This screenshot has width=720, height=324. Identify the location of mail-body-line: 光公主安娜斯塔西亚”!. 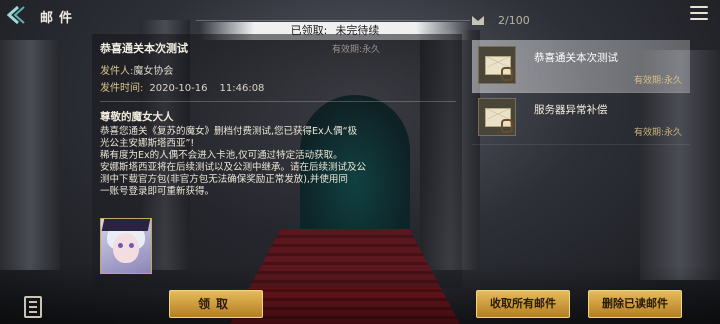
(147, 143).